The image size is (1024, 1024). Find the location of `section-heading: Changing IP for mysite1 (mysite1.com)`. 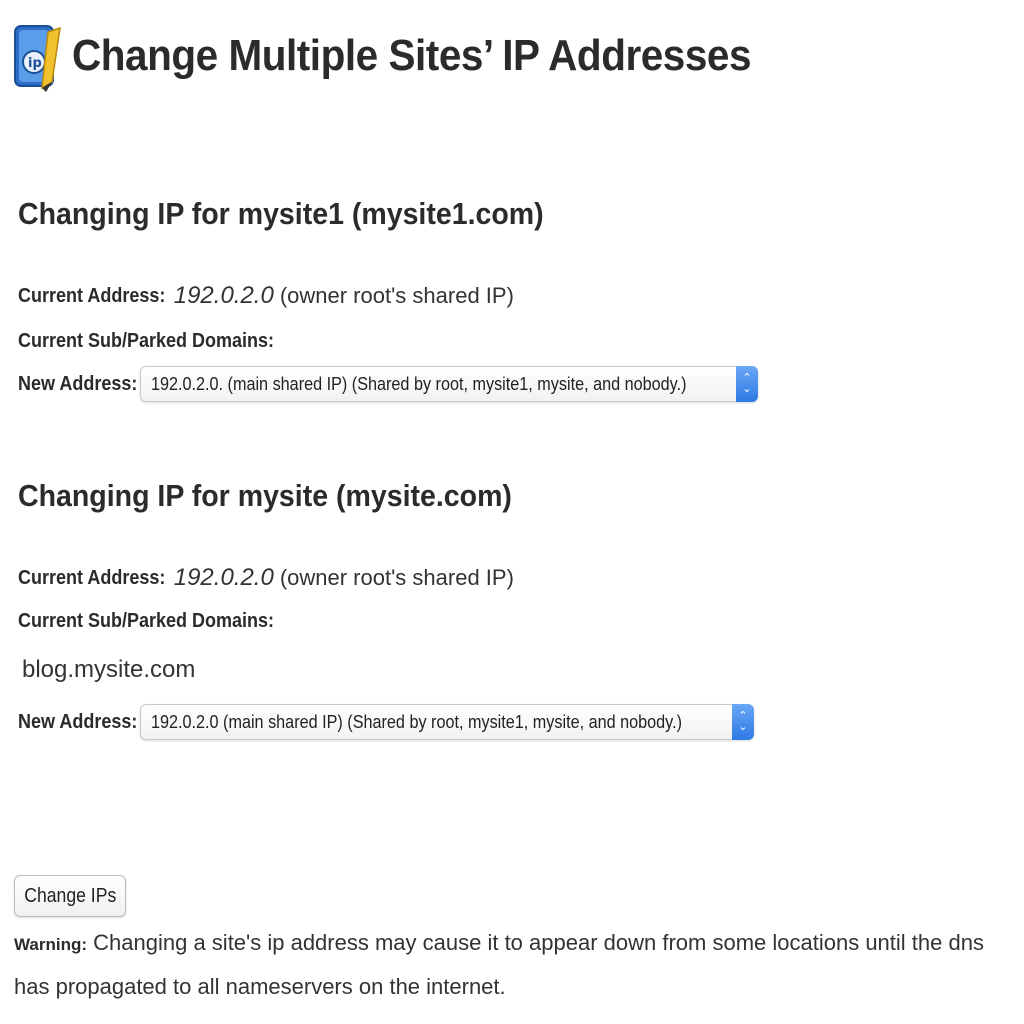

section-heading: Changing IP for mysite1 (mysite1.com) is located at coordinates (281, 213).